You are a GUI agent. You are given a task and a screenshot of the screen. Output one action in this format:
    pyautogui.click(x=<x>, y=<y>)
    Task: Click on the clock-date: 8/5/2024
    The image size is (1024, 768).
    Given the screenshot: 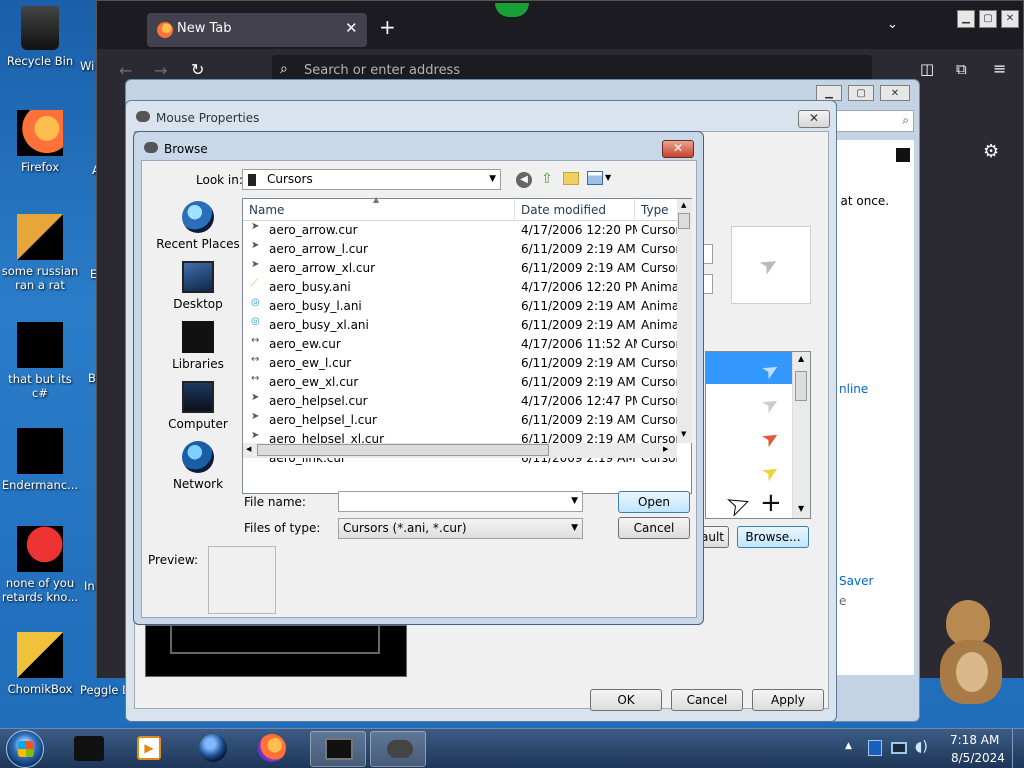 What is the action you would take?
    pyautogui.click(x=978, y=758)
    